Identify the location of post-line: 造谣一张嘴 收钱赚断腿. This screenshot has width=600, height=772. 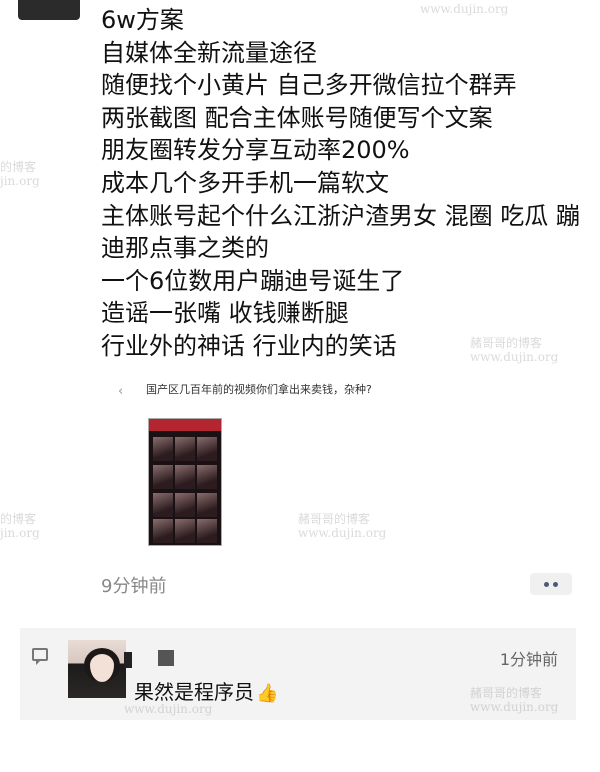
(225, 313).